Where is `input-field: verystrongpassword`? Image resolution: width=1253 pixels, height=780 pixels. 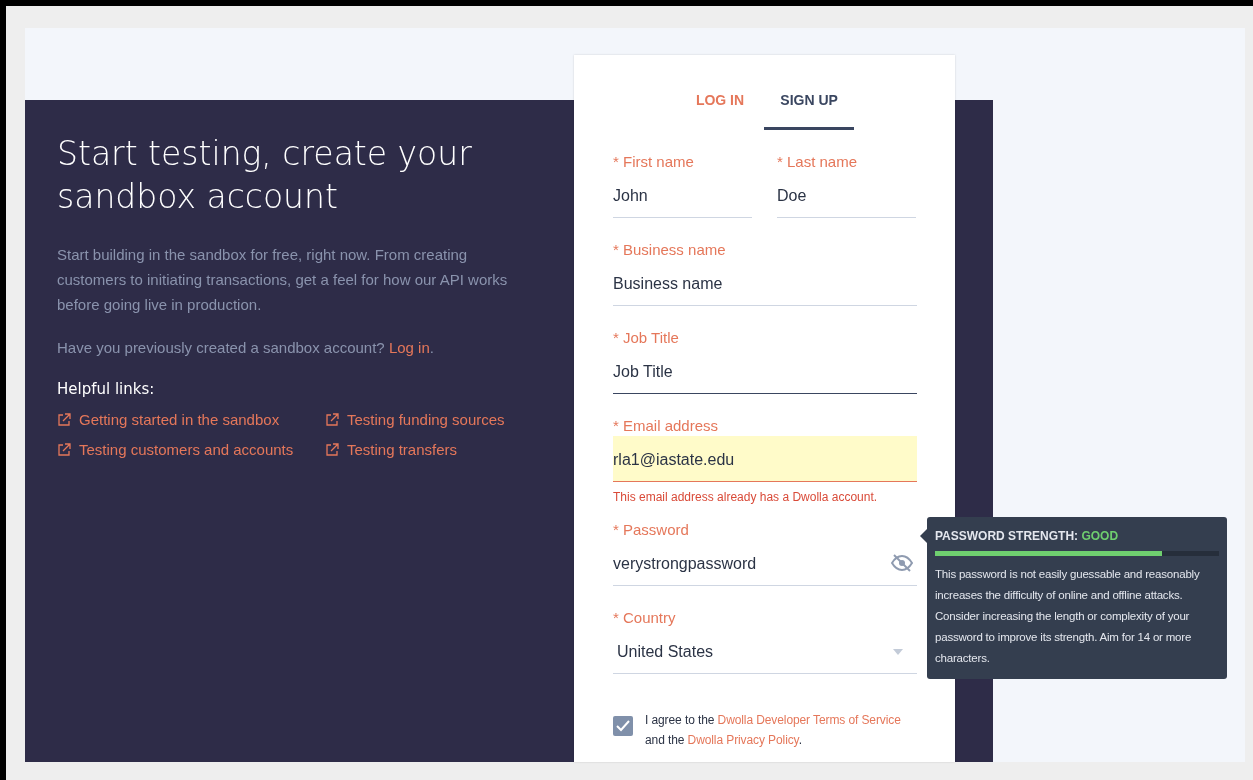 input-field: verystrongpassword is located at coordinates (765, 563).